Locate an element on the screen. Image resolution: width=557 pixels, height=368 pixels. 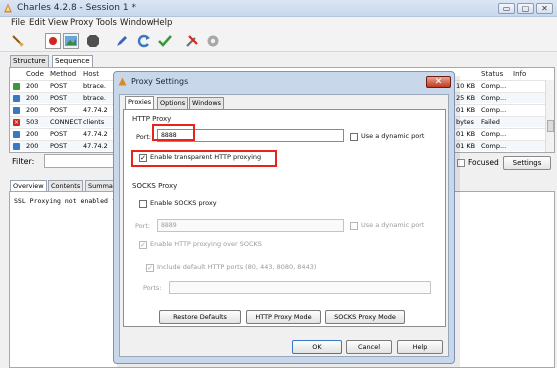
toolbar is located at coordinates (278, 41).